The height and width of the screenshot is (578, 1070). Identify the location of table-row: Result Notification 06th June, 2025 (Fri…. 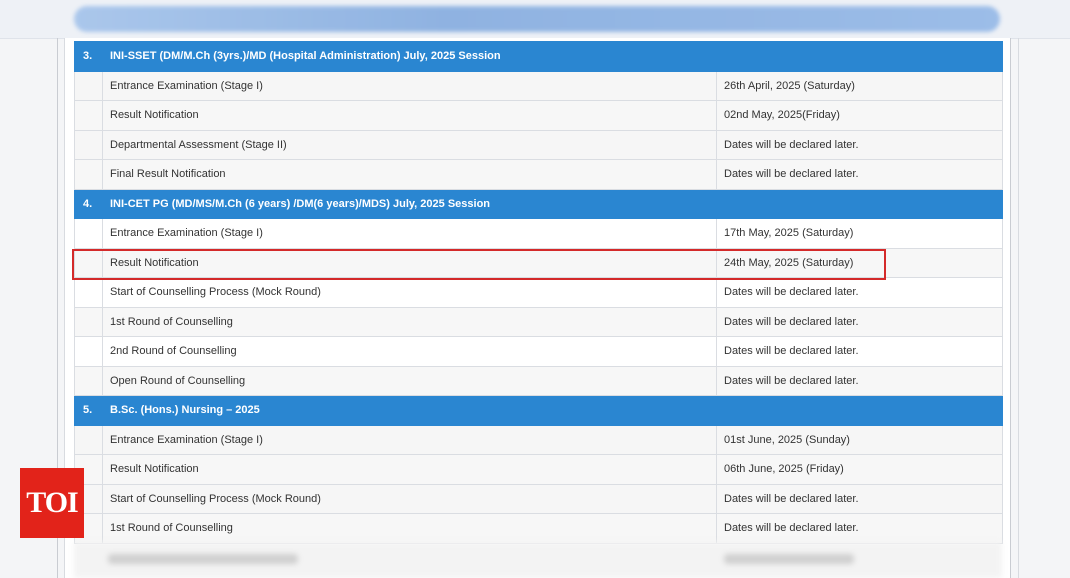
(538, 469).